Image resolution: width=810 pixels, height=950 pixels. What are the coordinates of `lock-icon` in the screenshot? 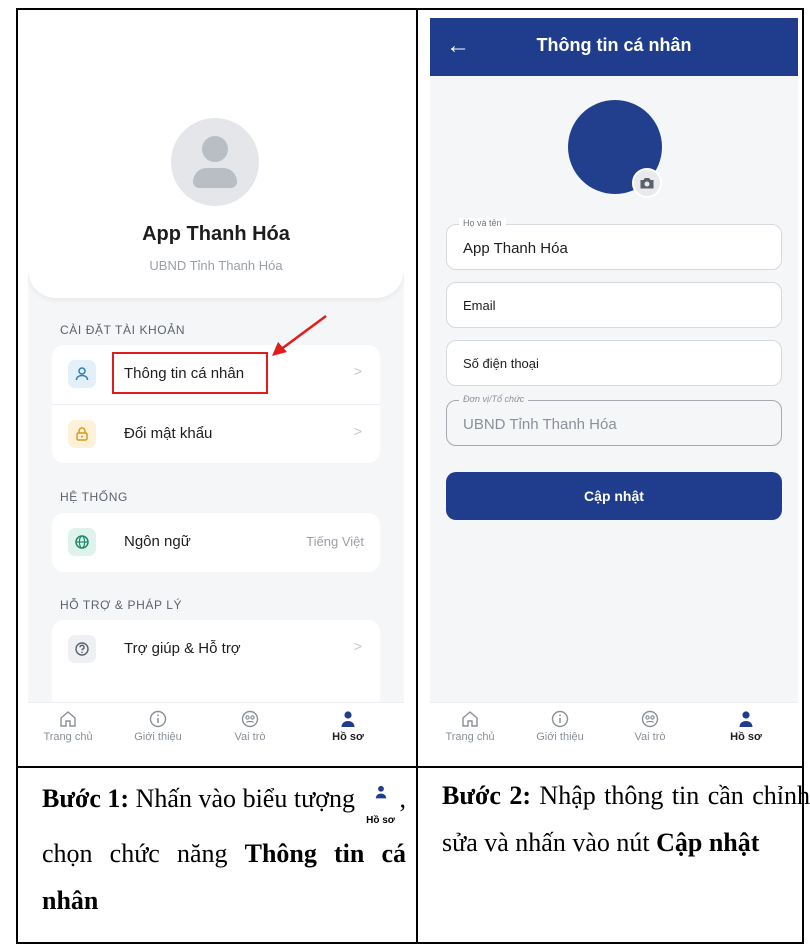 It's located at (82, 434).